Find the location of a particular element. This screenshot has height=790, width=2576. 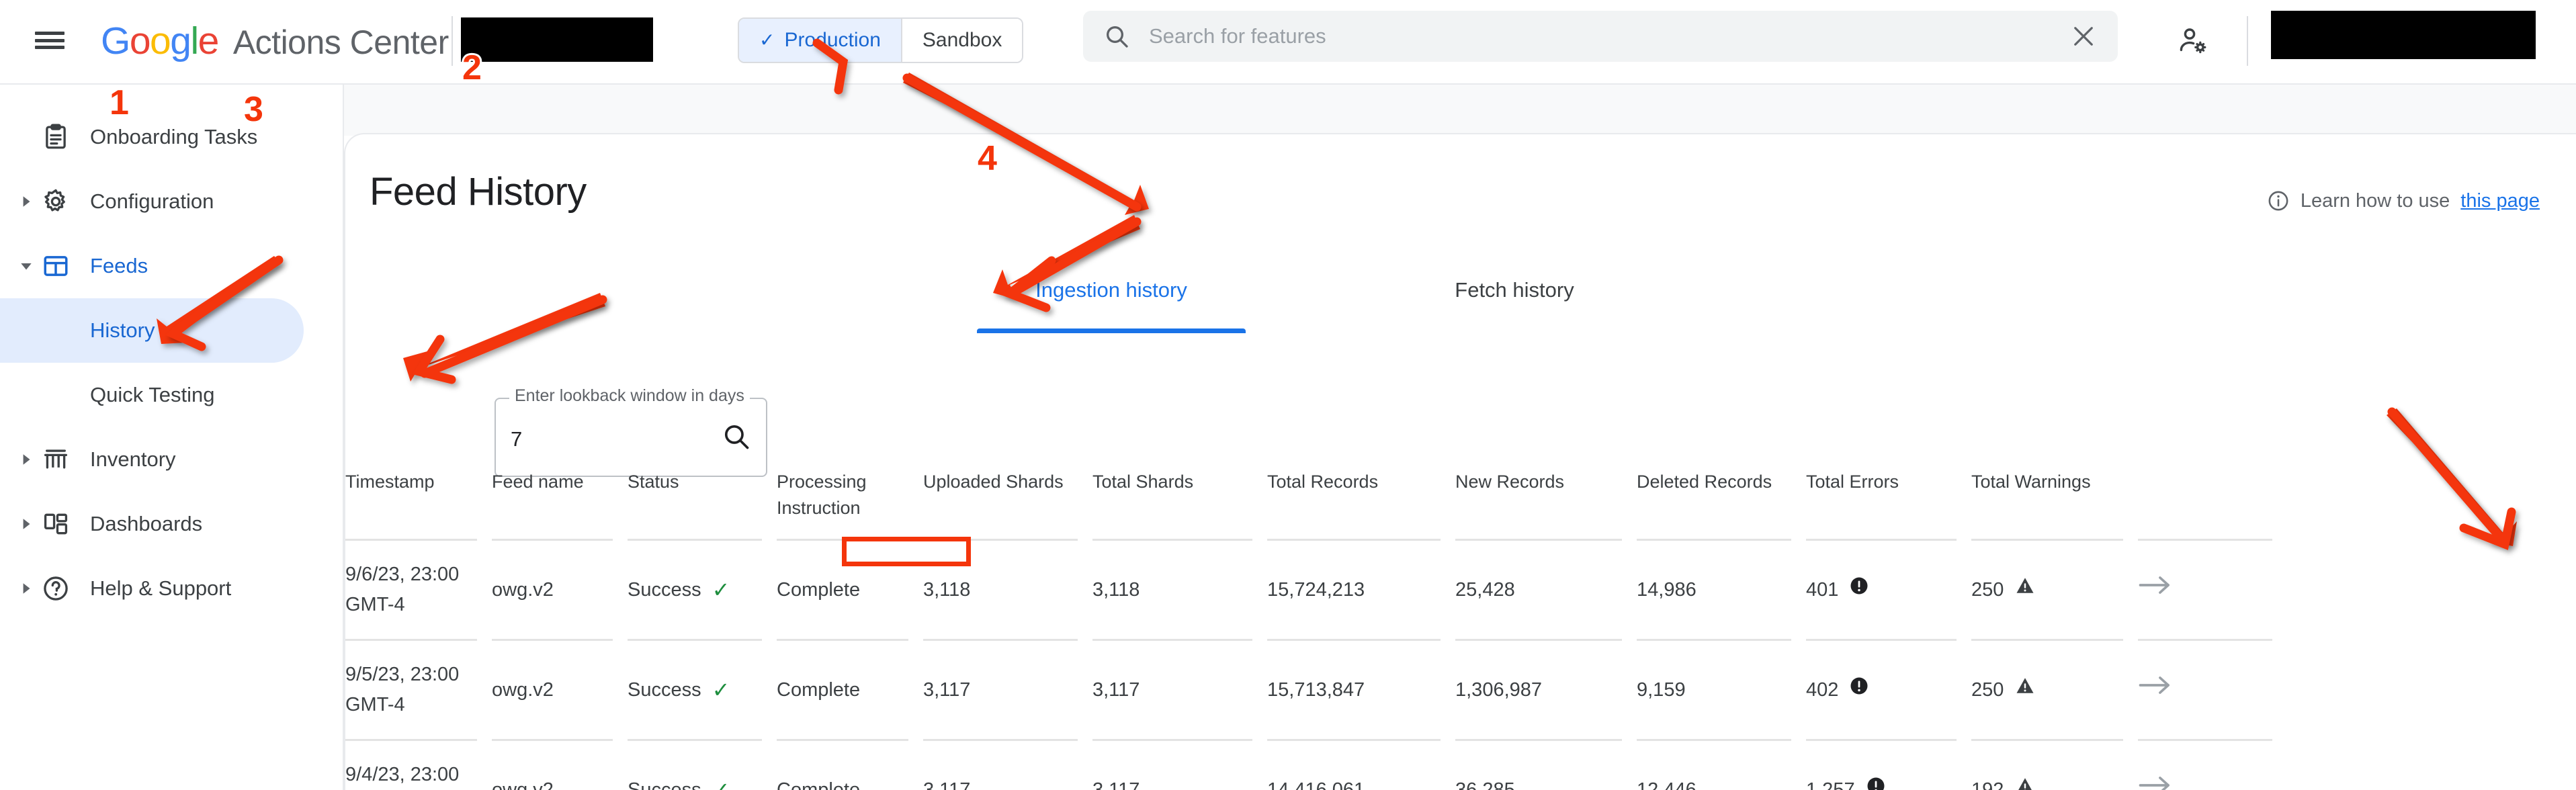

cell-timestamp: 9/5/23, 23:00 GMT-4 is located at coordinates (411, 691).